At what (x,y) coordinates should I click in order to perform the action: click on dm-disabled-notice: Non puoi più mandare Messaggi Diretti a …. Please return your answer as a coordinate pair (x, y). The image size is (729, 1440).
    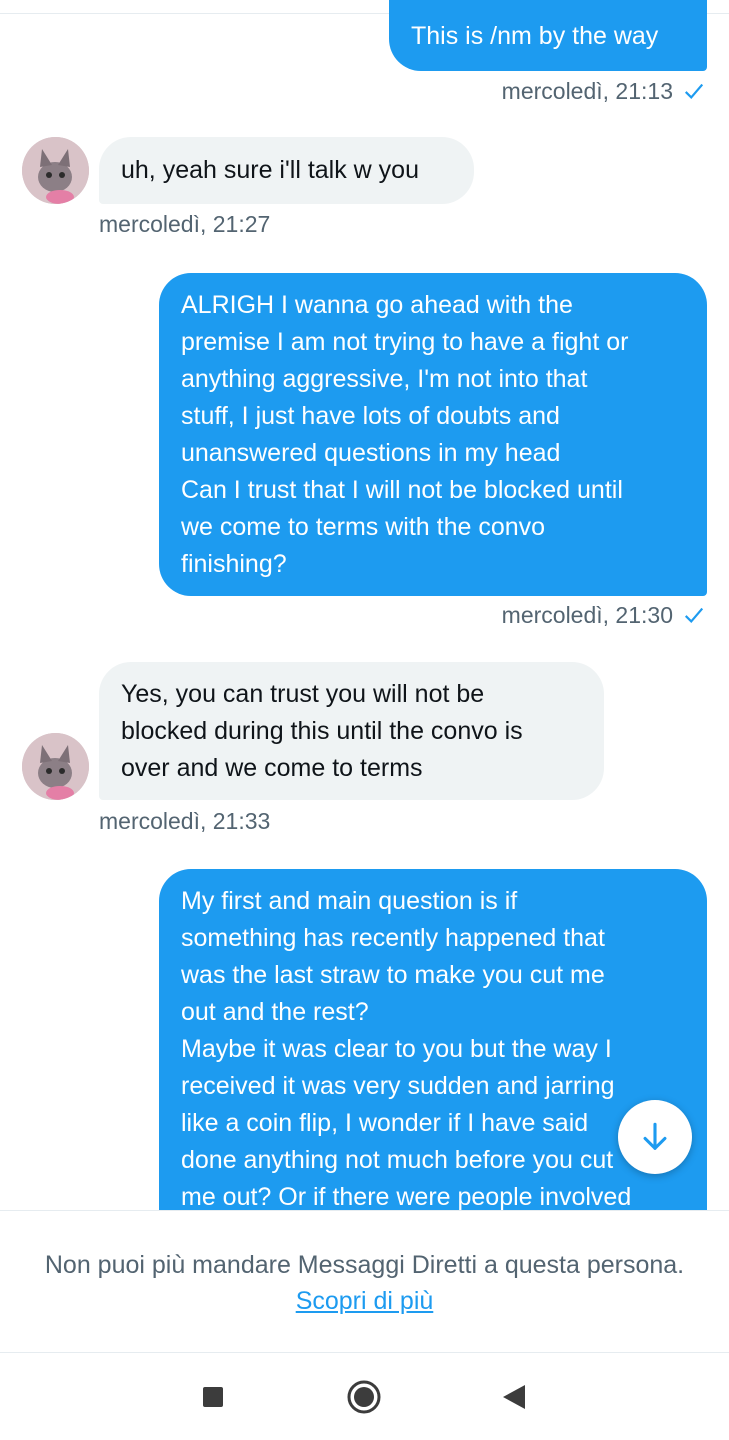
    Looking at the image, I should click on (364, 1281).